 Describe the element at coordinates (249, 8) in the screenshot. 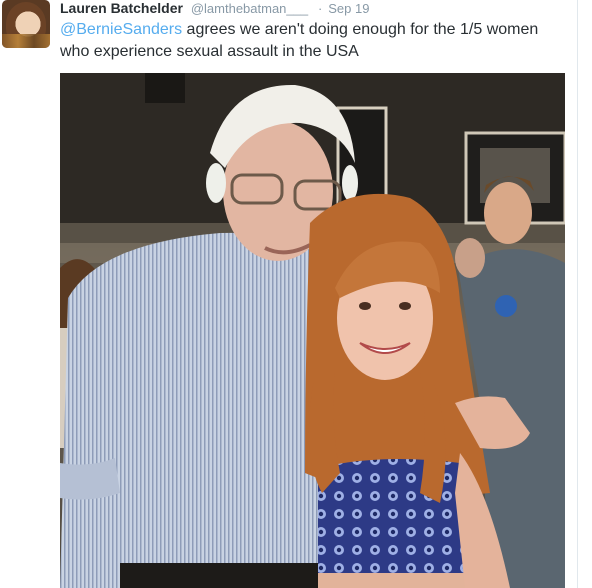

I see `author-handle: @lamthebatman___` at that location.